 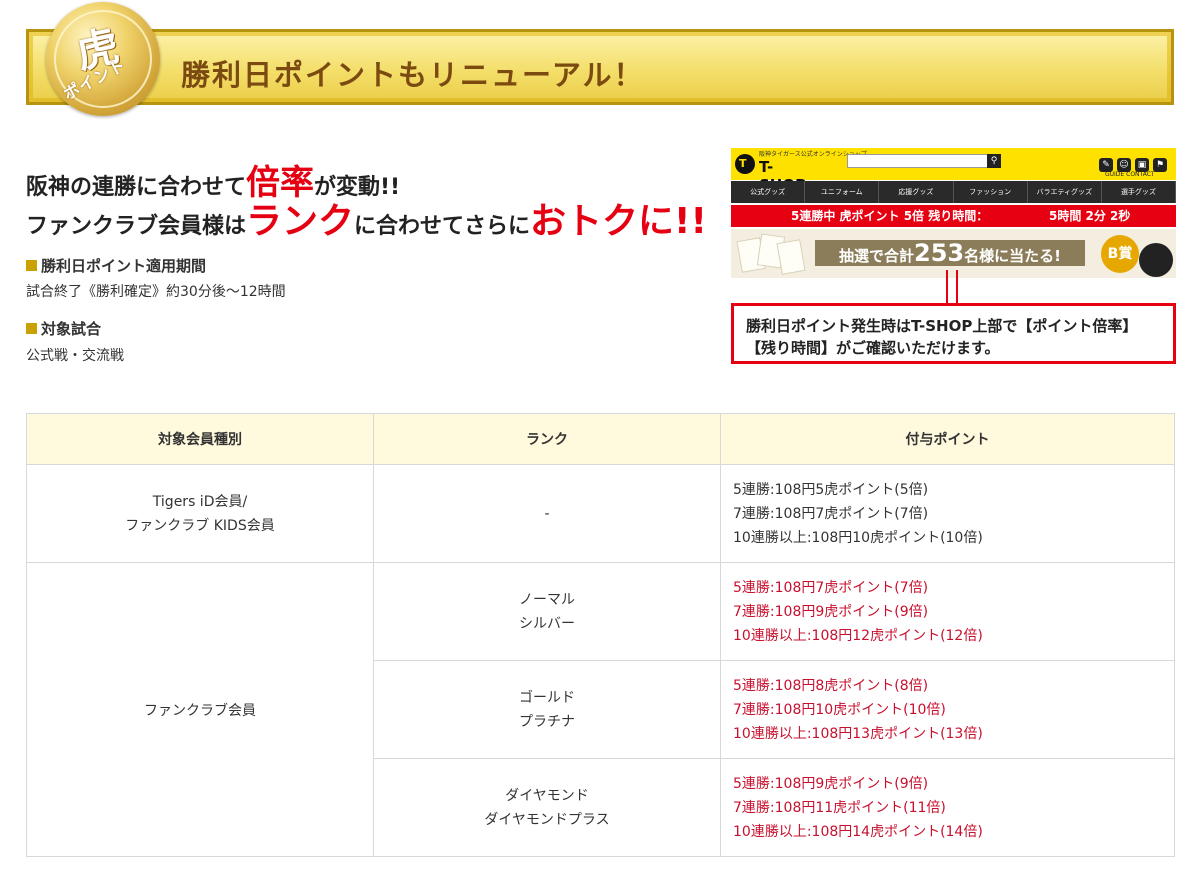 What do you see at coordinates (771, 254) in the screenshot?
I see `cards-illustration-icon` at bounding box center [771, 254].